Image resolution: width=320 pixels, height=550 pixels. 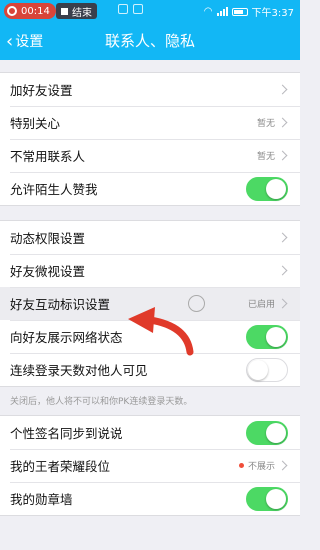 I want to click on setting-value-text: 不展示, so click(x=261, y=467).